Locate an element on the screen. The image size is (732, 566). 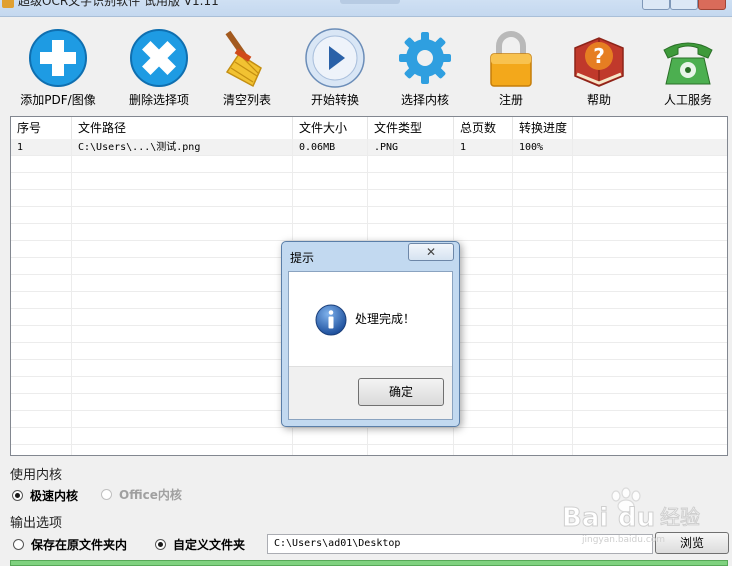
column-header-progress: 转换进度 is located at coordinates (543, 128).